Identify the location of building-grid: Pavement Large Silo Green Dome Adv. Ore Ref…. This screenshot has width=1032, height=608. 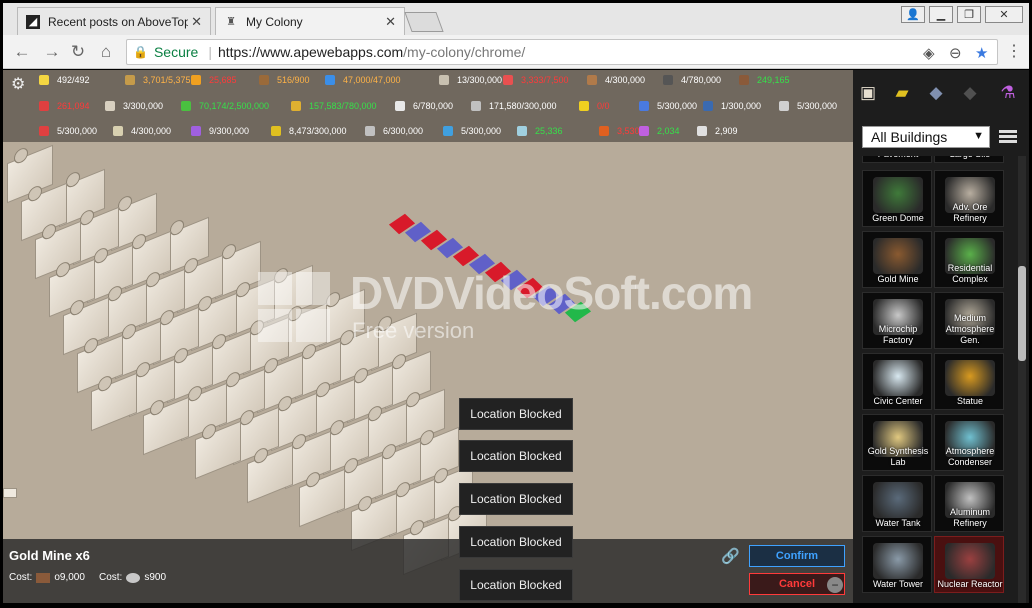
(935, 379).